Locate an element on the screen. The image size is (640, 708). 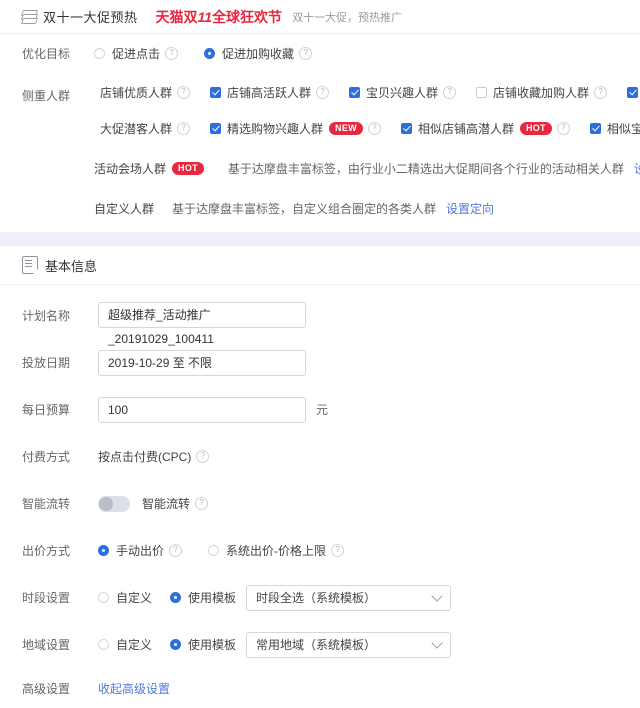
crowd-favorite-cart: 店铺收藏加购人群 ? is located at coordinates (542, 92).